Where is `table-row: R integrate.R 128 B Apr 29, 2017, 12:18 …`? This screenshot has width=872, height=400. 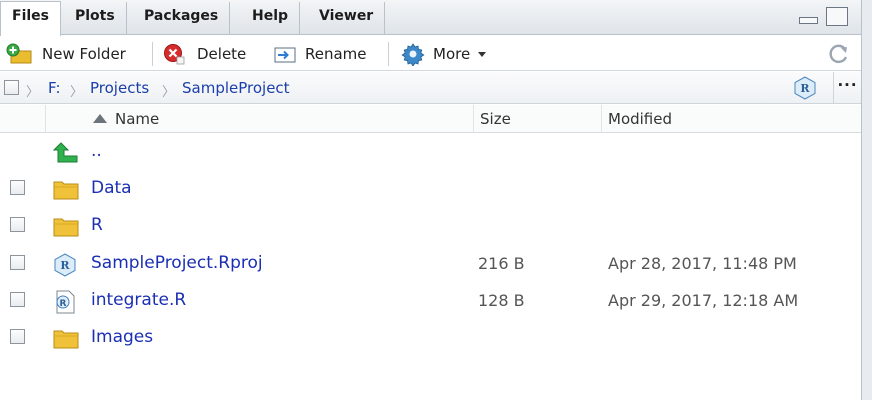 table-row: R integrate.R 128 B Apr 29, 2017, 12:18 … is located at coordinates (430, 300).